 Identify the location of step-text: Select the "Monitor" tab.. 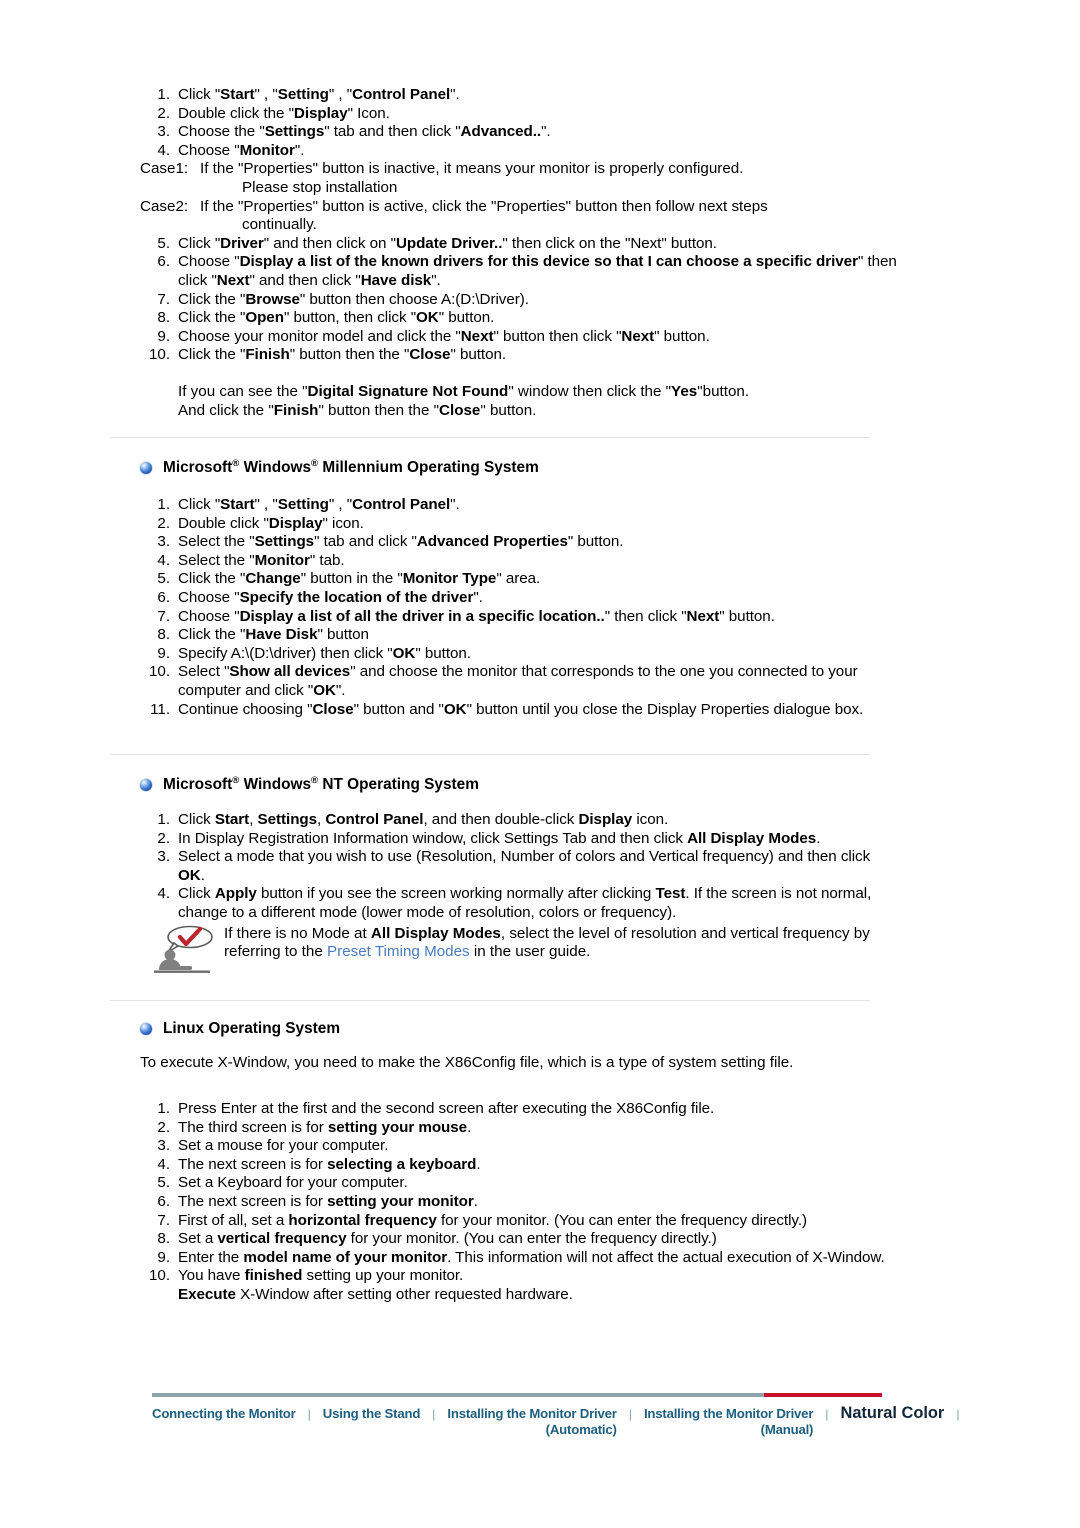
(261, 560).